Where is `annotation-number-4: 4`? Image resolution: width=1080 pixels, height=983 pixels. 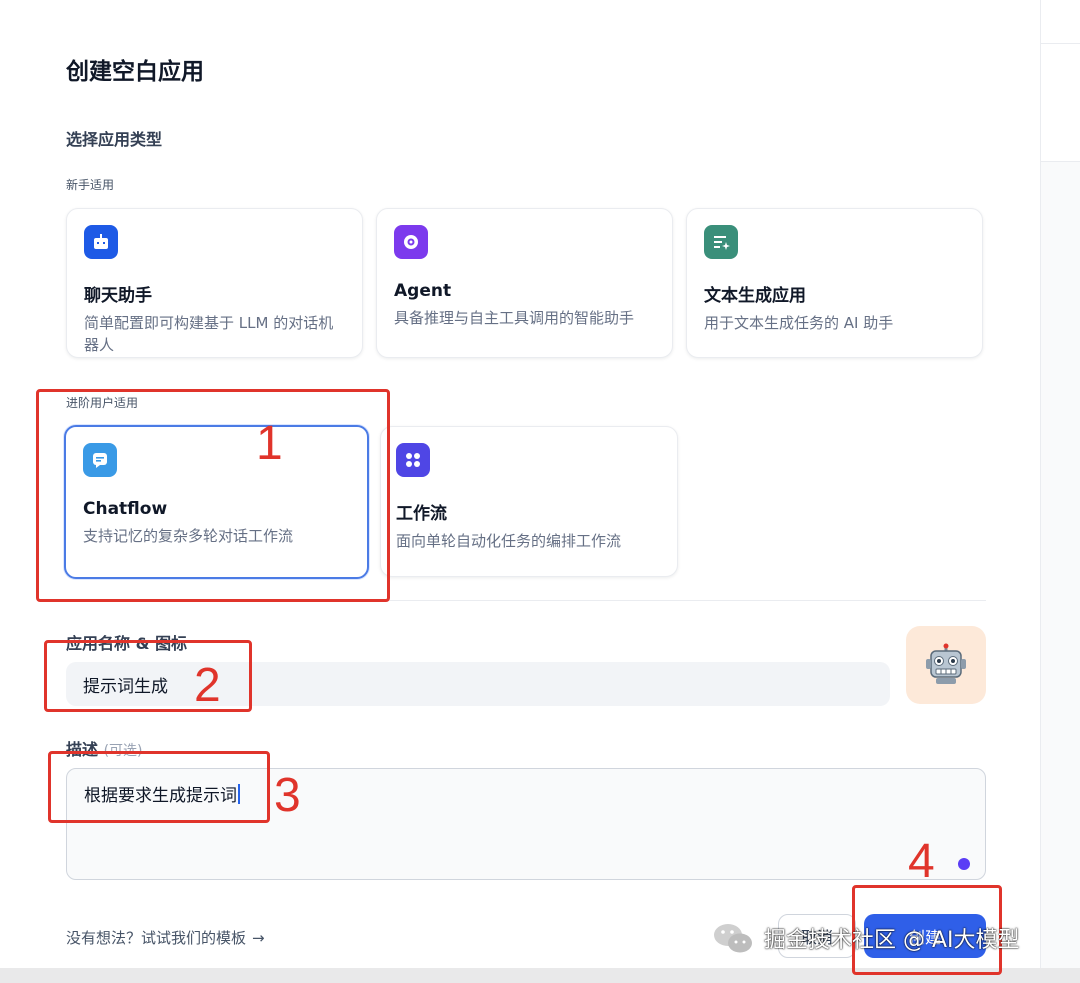
annotation-number-4: 4 is located at coordinates (921, 861).